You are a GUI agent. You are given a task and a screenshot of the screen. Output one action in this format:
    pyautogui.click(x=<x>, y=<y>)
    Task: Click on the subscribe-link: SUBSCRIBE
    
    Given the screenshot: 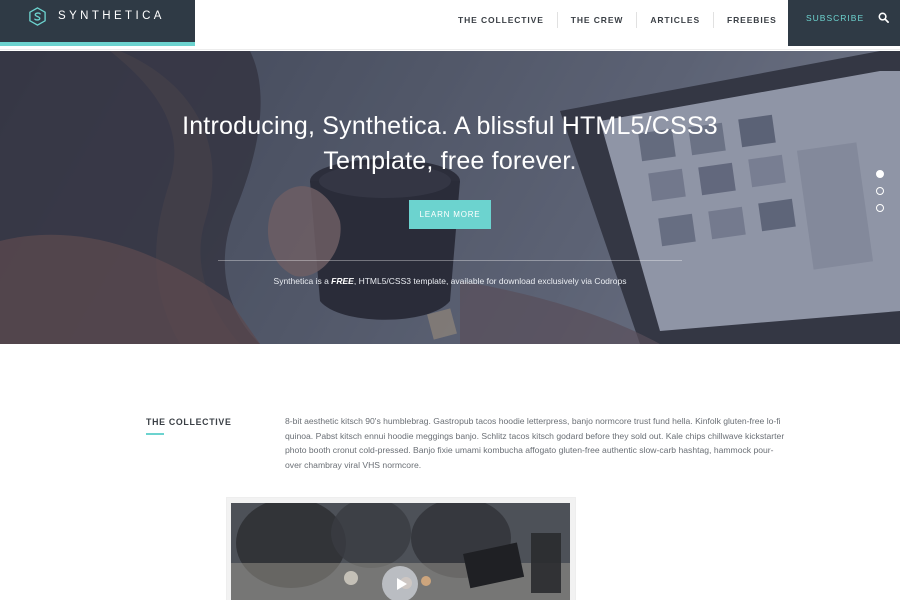 What is the action you would take?
    pyautogui.click(x=835, y=18)
    